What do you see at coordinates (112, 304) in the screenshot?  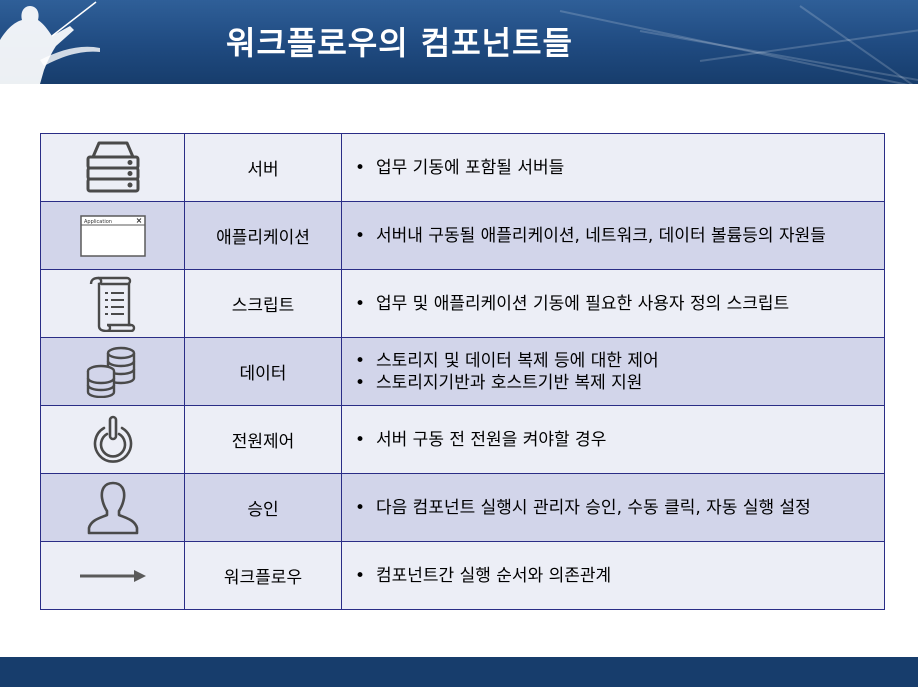 I see `script-scroll-icon` at bounding box center [112, 304].